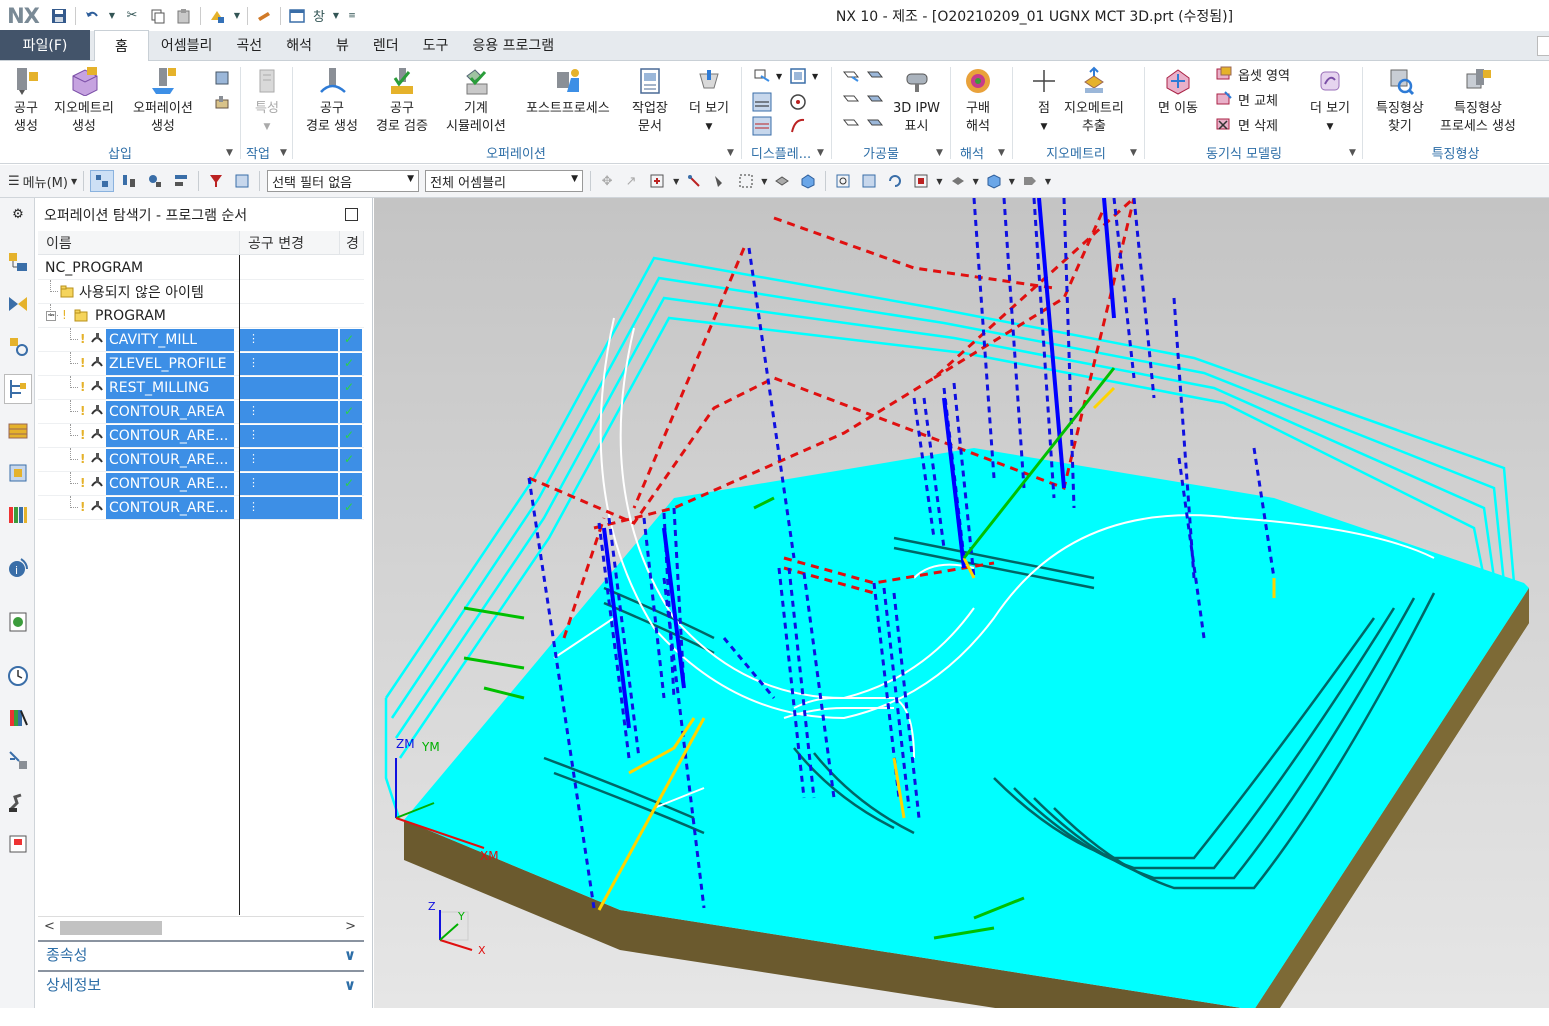  What do you see at coordinates (111, 928) in the screenshot?
I see `scroll-thumb` at bounding box center [111, 928].